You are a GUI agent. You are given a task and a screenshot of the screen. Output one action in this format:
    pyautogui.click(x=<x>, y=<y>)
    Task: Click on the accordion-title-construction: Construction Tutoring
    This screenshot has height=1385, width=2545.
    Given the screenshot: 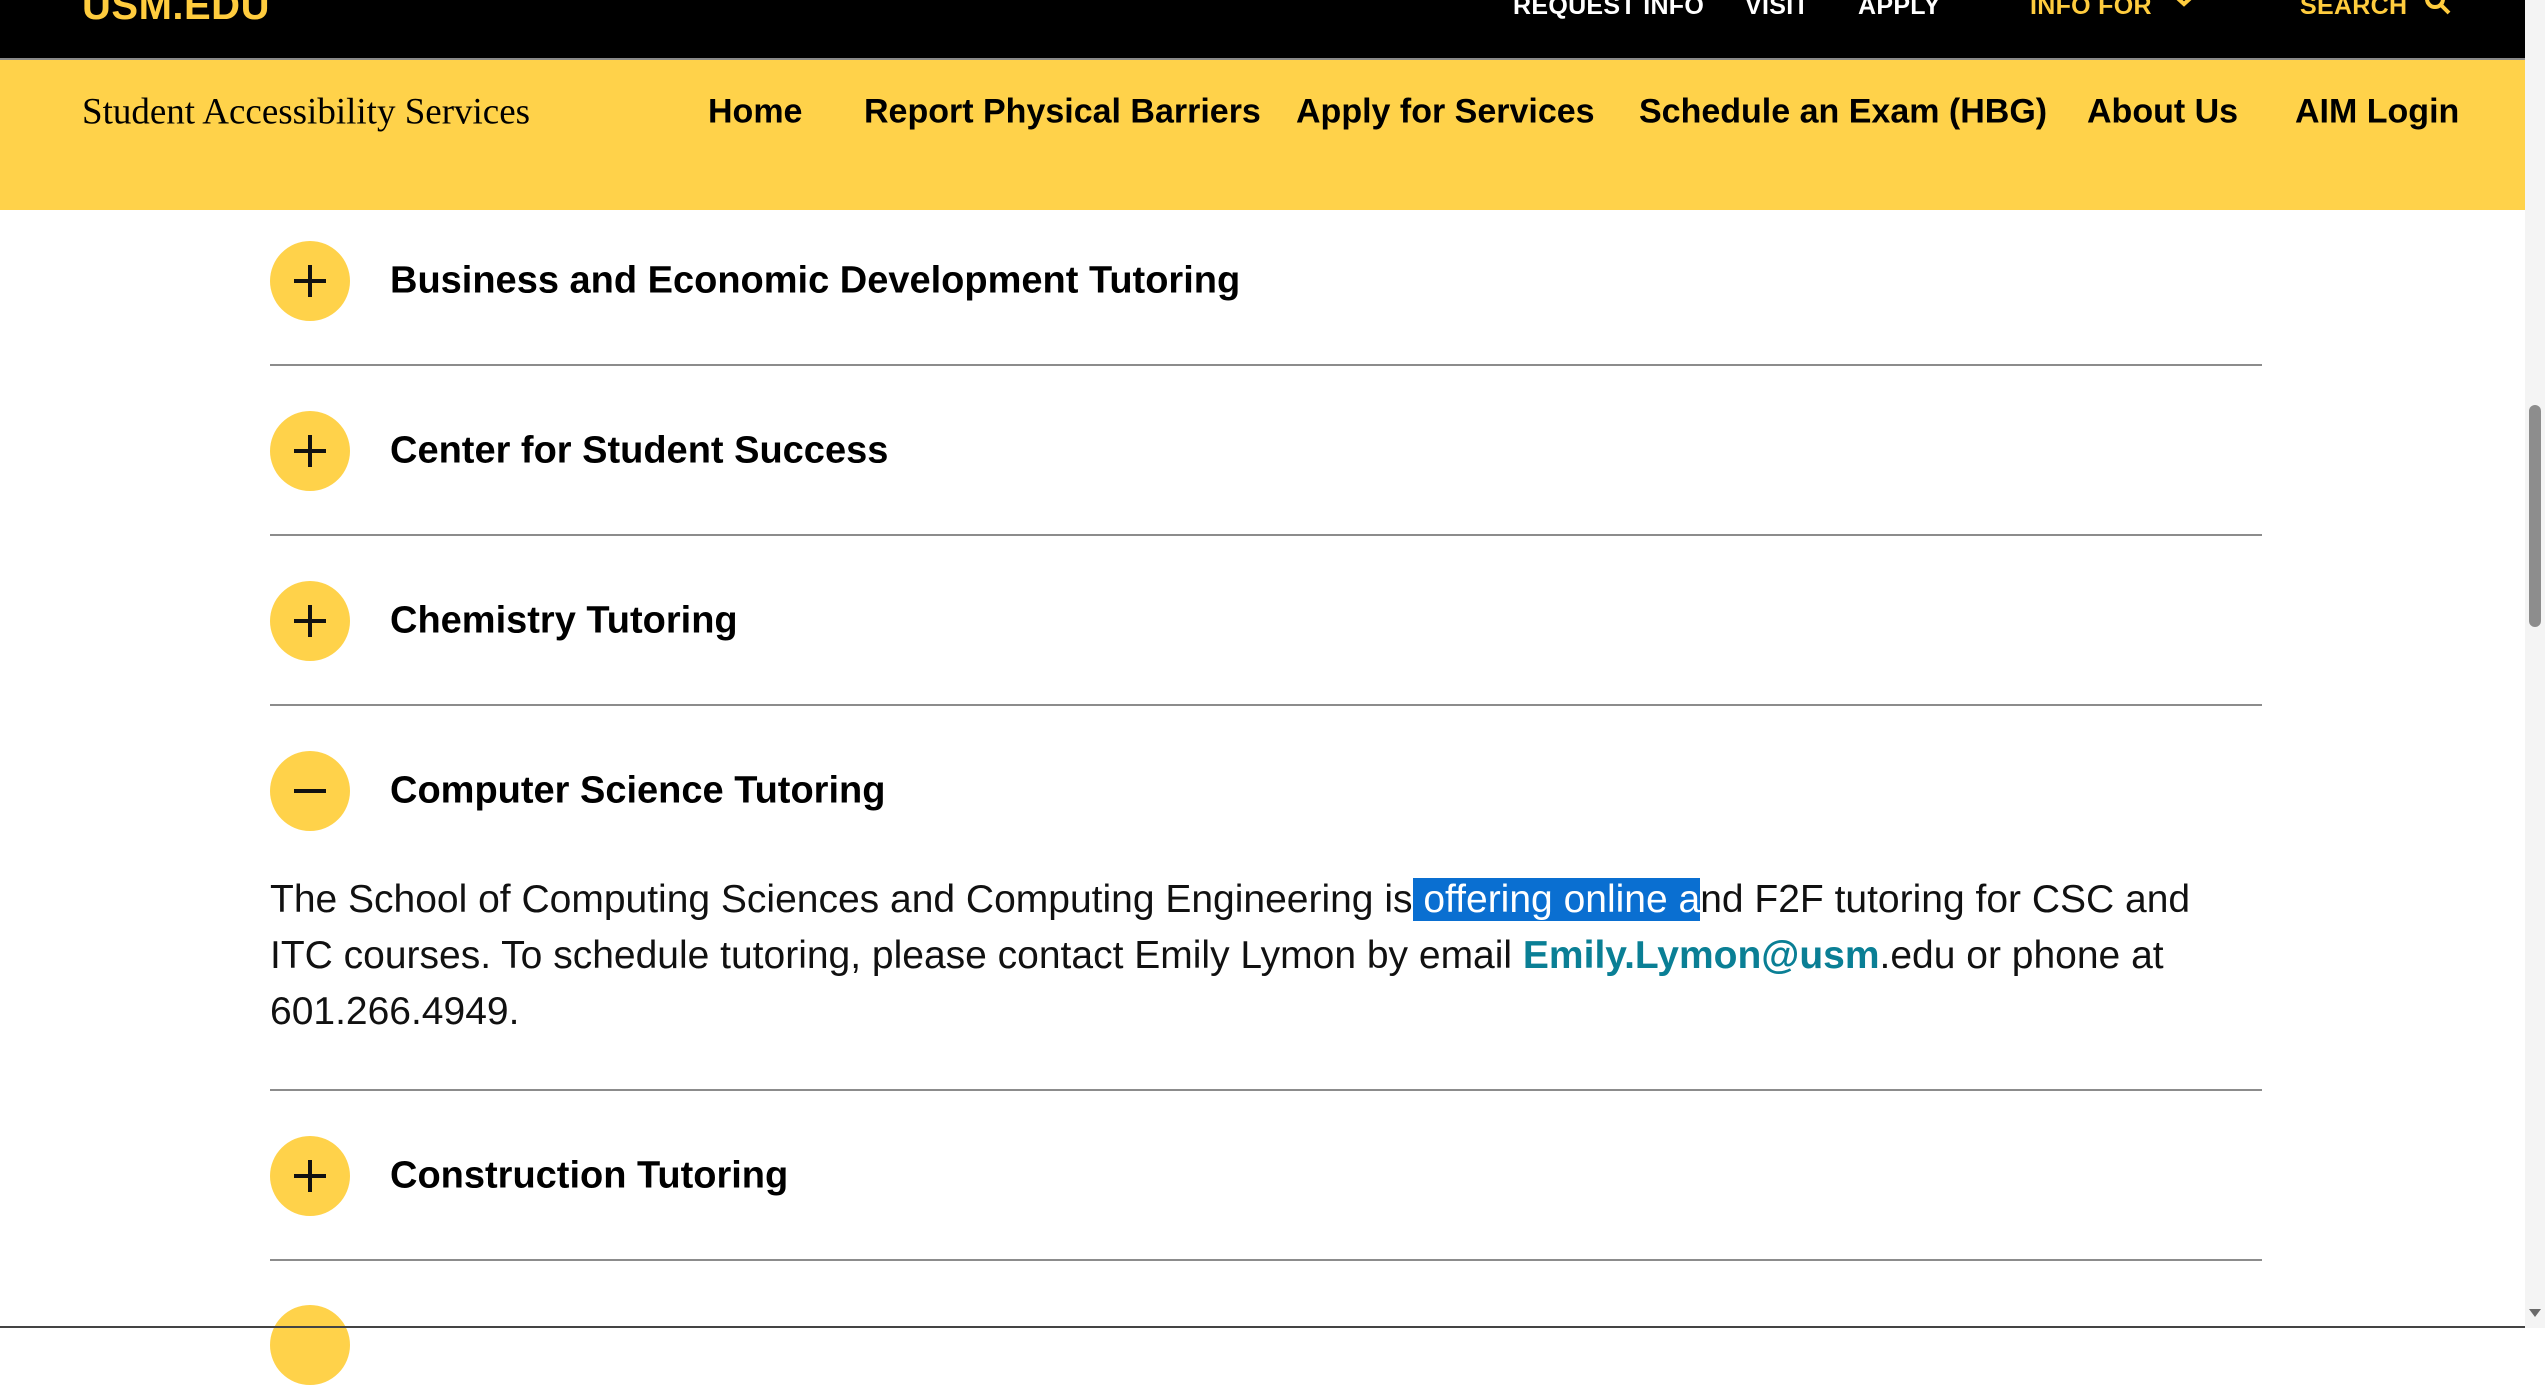 What is the action you would take?
    pyautogui.click(x=589, y=1176)
    